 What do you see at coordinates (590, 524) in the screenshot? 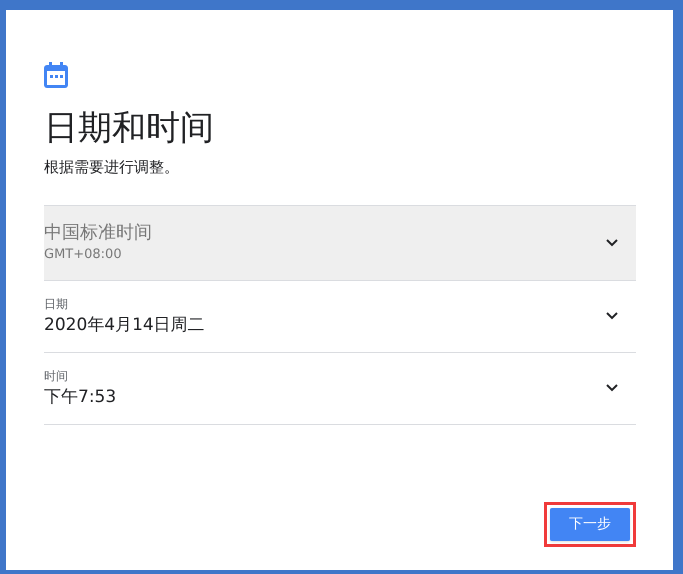
I see `next-button: 下一步` at bounding box center [590, 524].